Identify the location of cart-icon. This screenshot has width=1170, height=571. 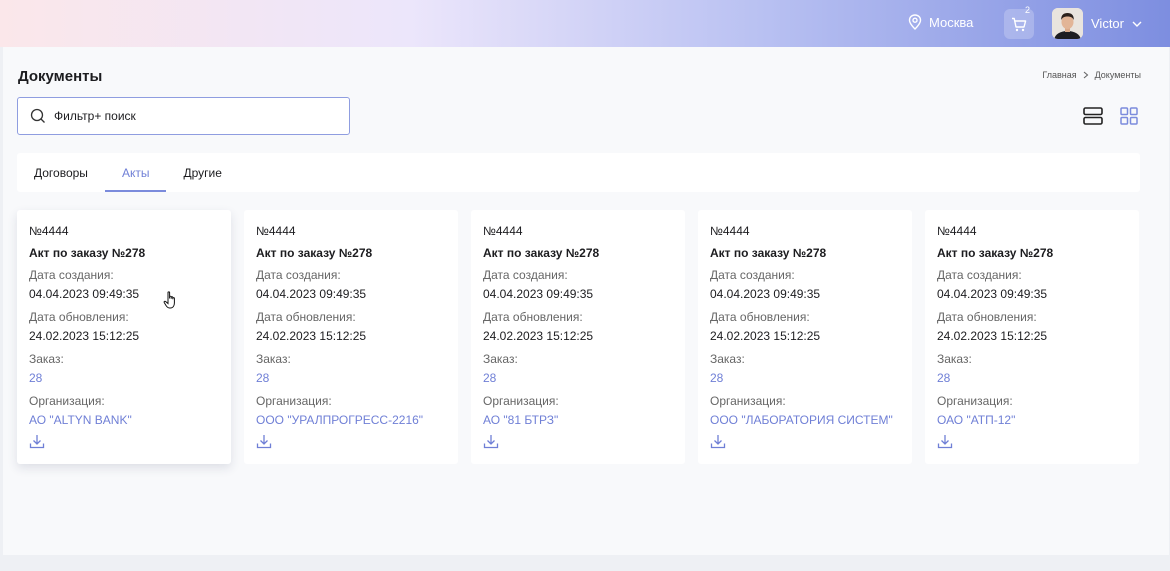
(1019, 24).